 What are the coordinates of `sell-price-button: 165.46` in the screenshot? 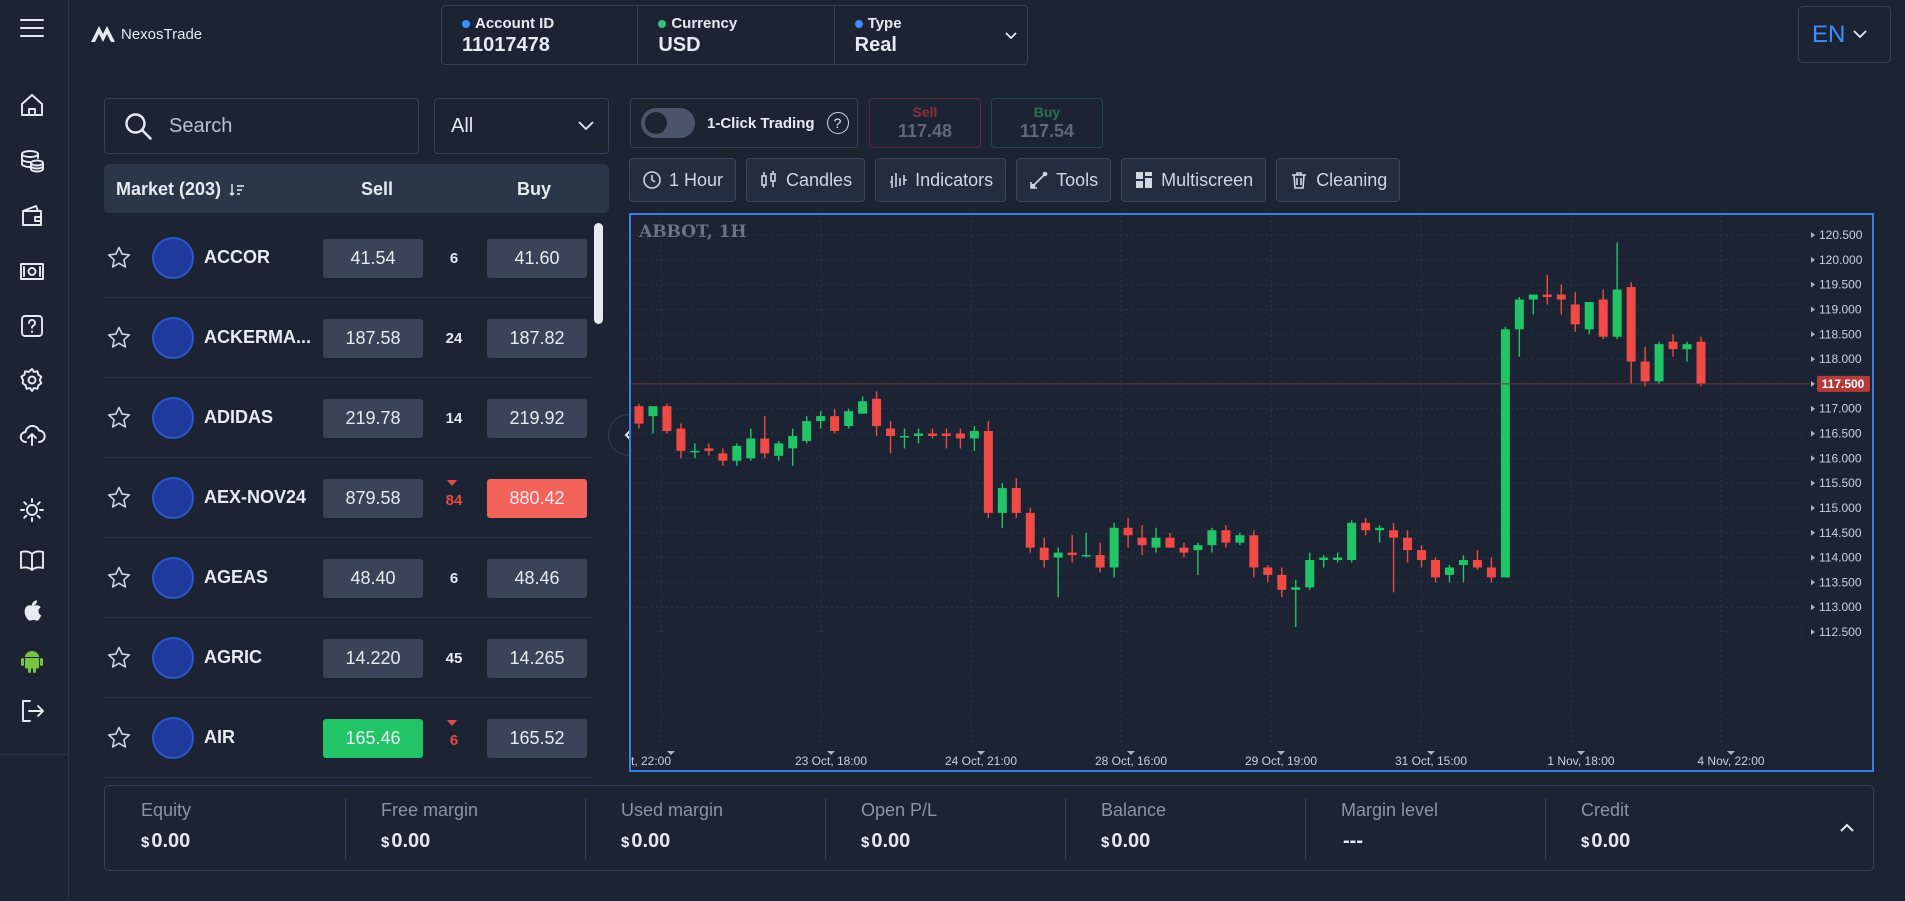 It's located at (373, 738).